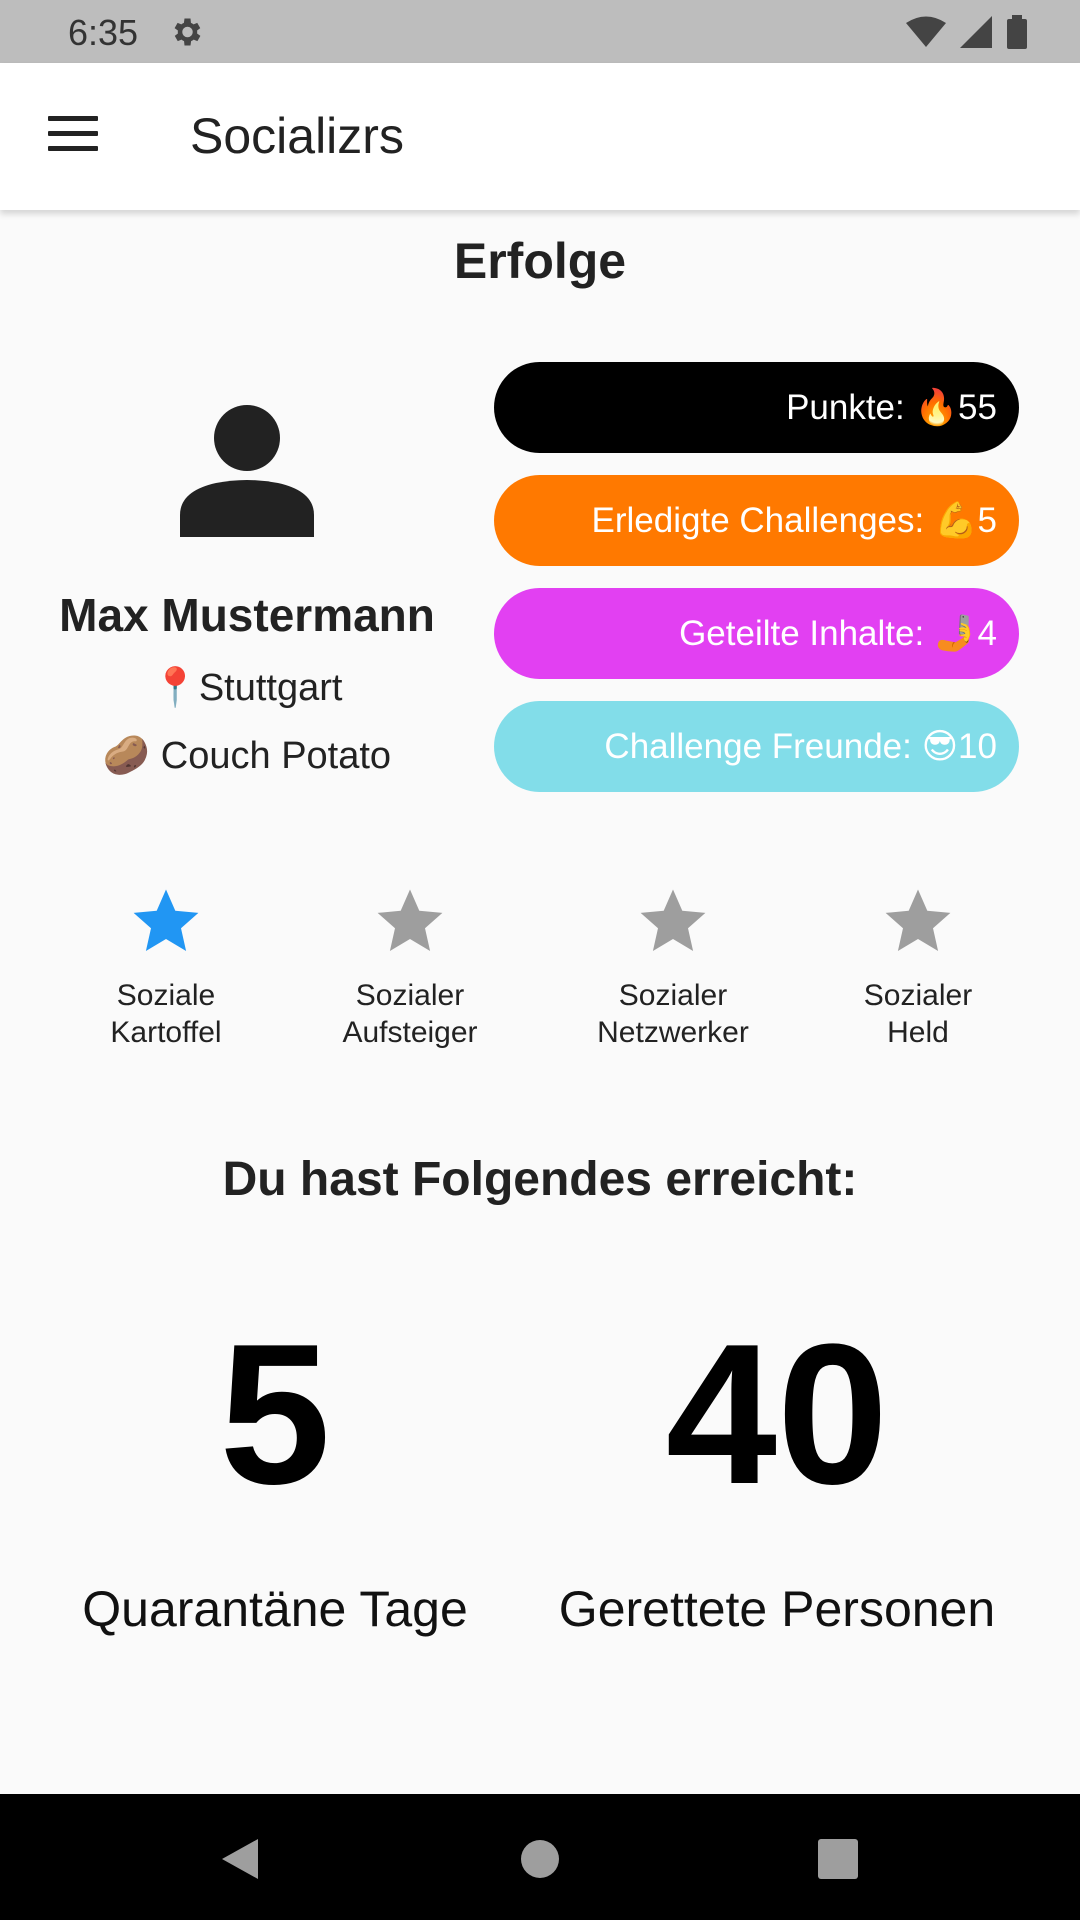 This screenshot has height=1920, width=1080. Describe the element at coordinates (166, 968) in the screenshot. I see `badge-soziale-kartoffel: Soziale Kartoffel` at that location.